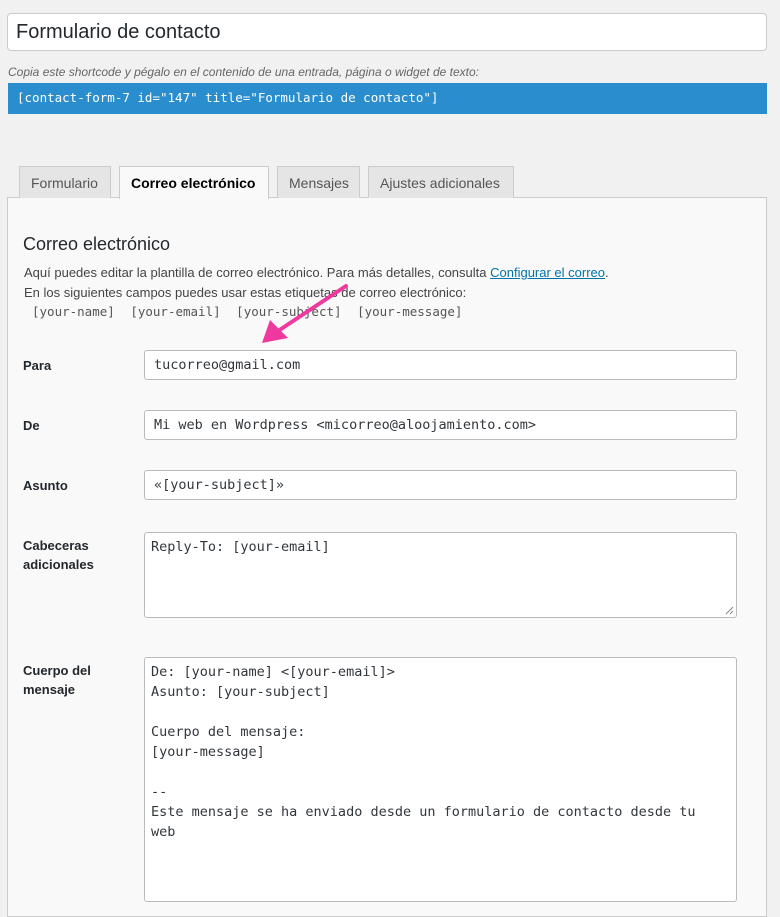  I want to click on description-end: ., so click(607, 272).